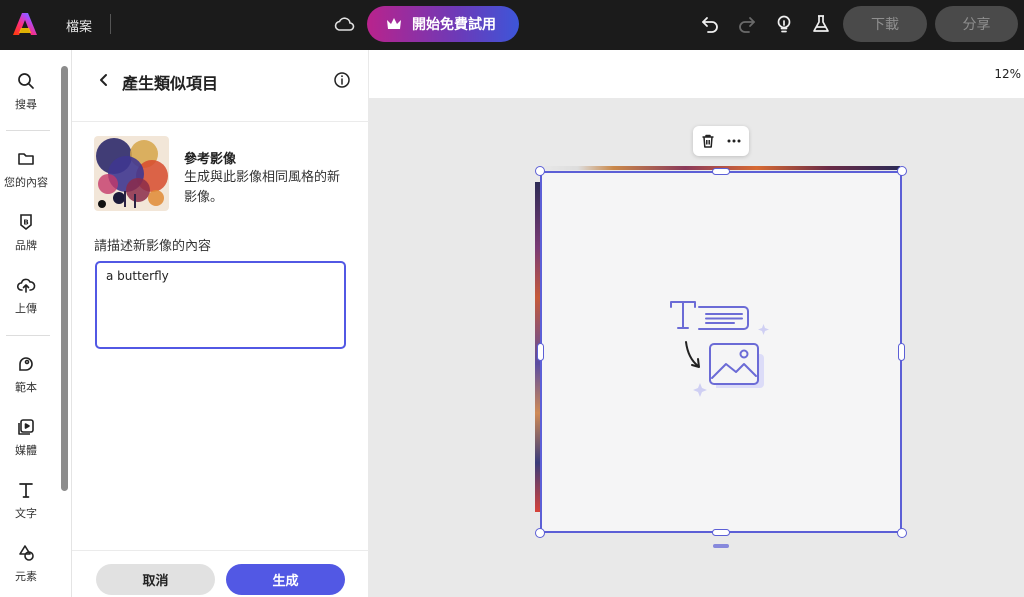 The height and width of the screenshot is (597, 1024). I want to click on resize-handle-left, so click(540, 352).